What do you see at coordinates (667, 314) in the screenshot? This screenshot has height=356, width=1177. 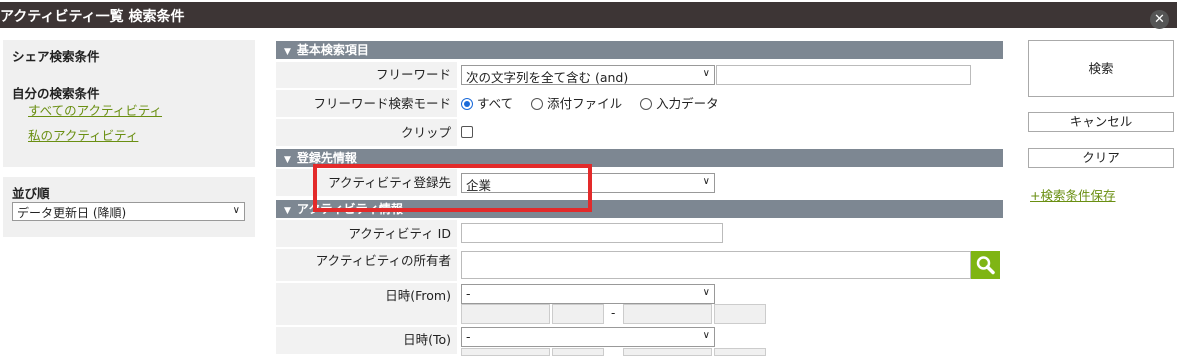 I see `from-hour-input` at bounding box center [667, 314].